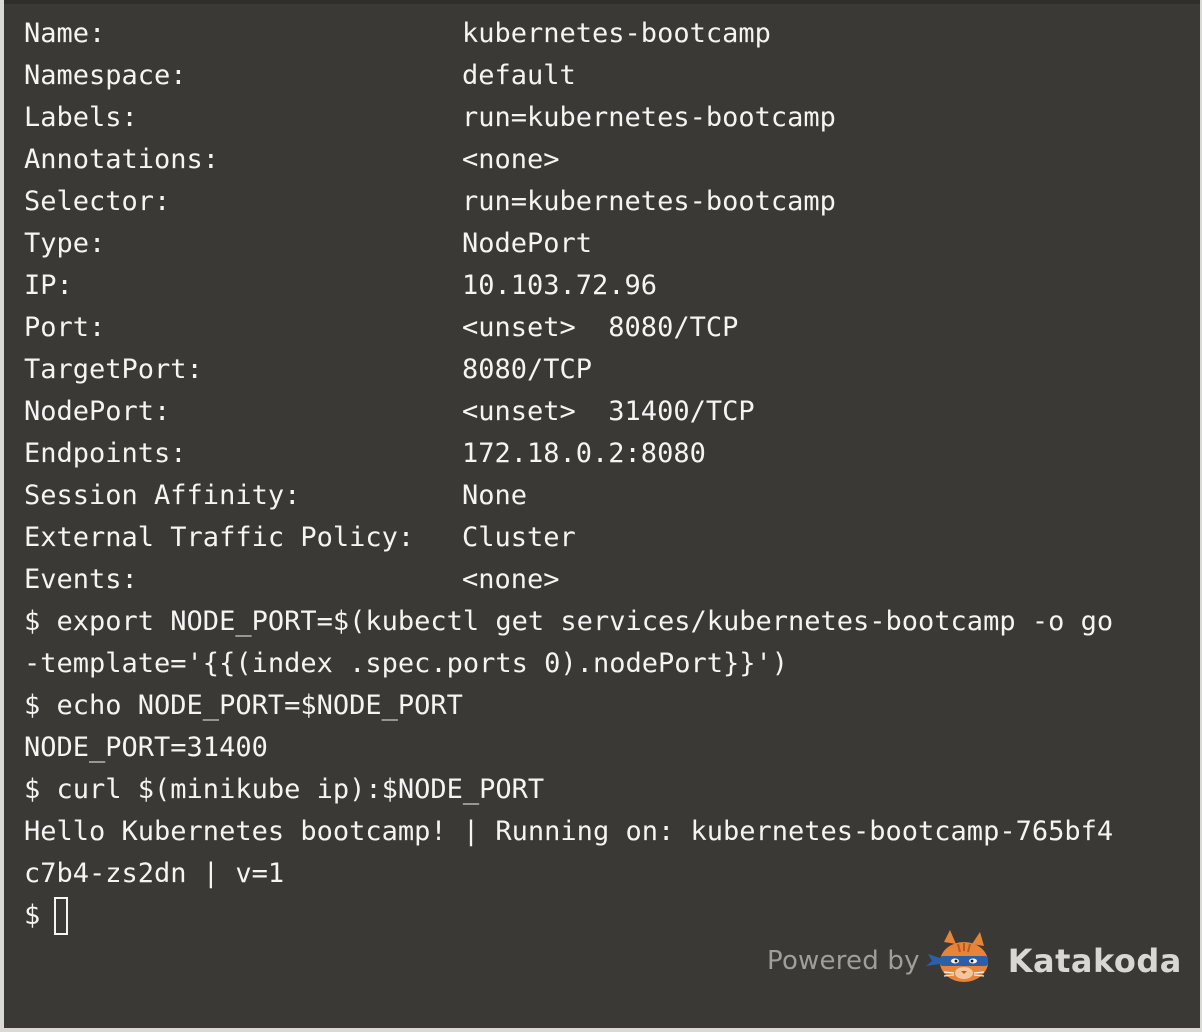 The image size is (1202, 1032). What do you see at coordinates (292, 160) in the screenshot?
I see `describe-row-annotations: Annotations: <none>` at bounding box center [292, 160].